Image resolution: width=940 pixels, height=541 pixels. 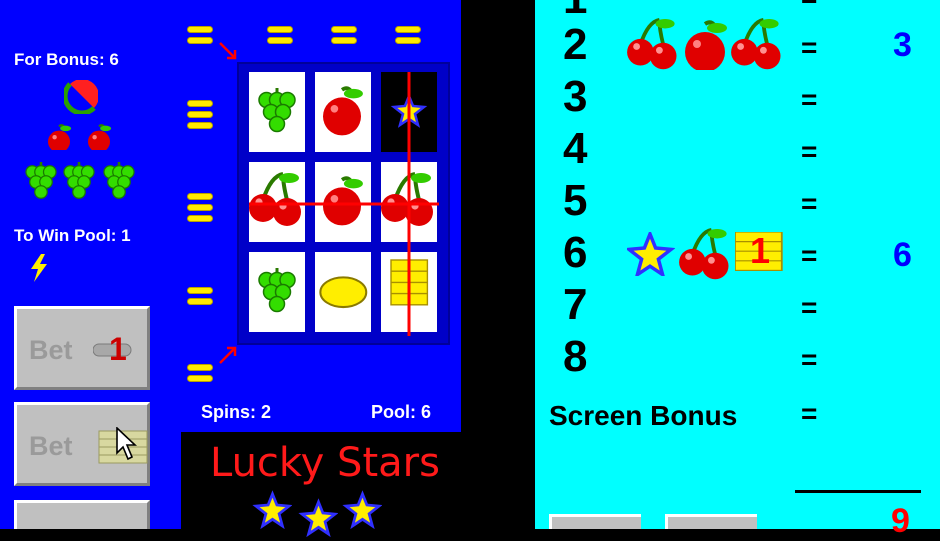 I want to click on watermelon-icon, so click(x=81, y=97).